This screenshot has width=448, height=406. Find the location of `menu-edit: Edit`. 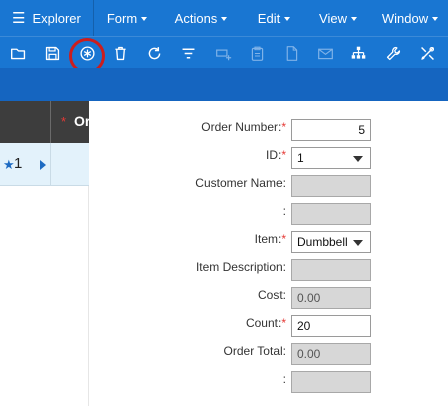

menu-edit: Edit is located at coordinates (274, 18).